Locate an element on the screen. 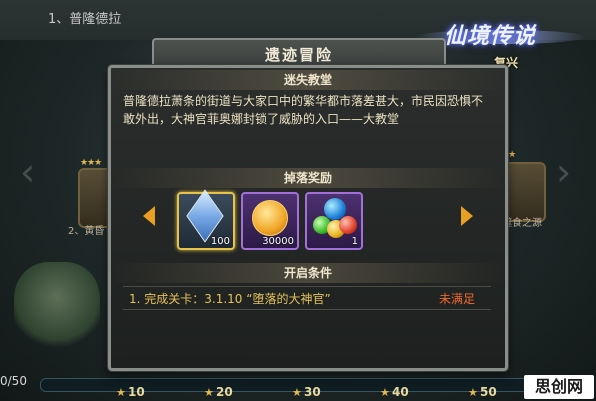 This screenshot has height=401, width=596. gold-coin-icon is located at coordinates (270, 218).